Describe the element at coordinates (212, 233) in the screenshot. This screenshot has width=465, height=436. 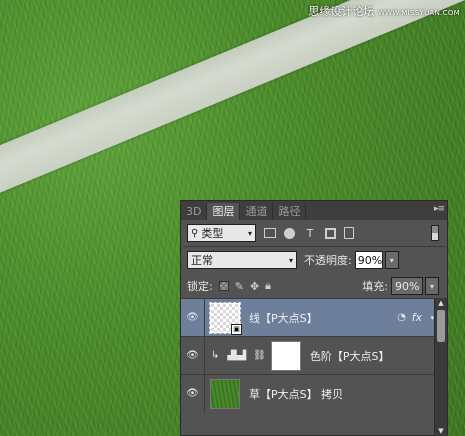
I see `filter-kind-label: 类型` at that location.